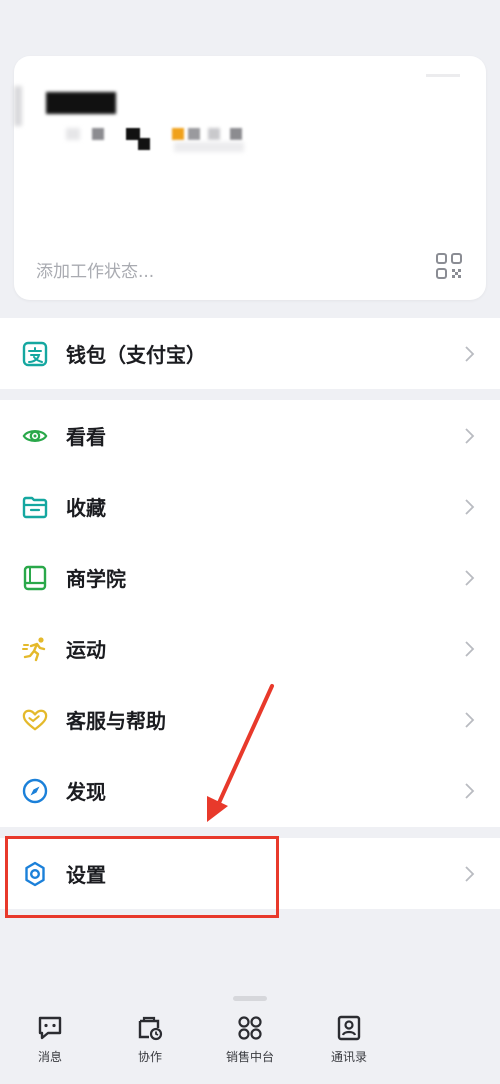  Describe the element at coordinates (349, 1028) in the screenshot. I see `contacts-icon` at that location.